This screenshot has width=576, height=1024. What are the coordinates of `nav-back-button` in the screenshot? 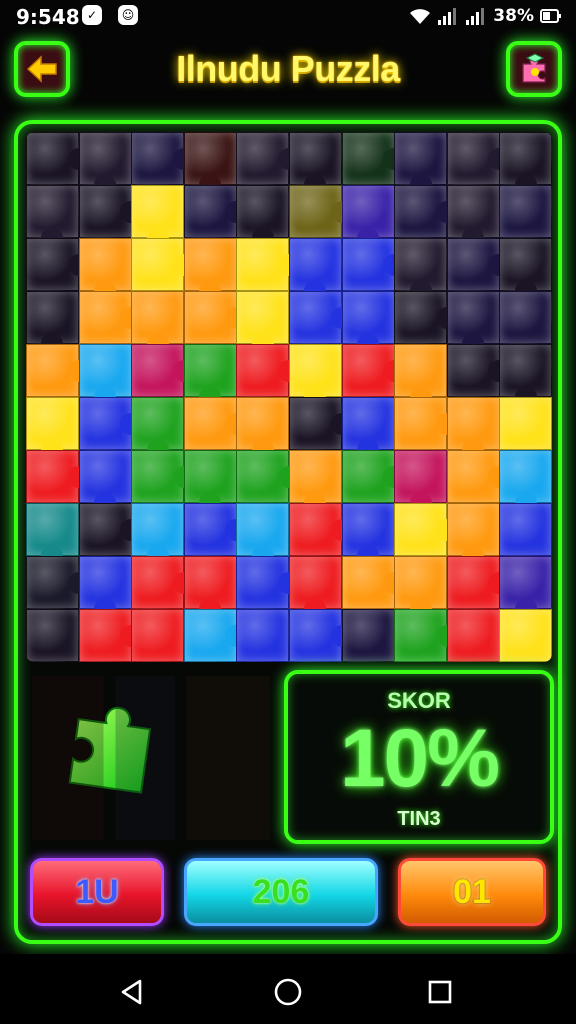 It's located at (132, 992).